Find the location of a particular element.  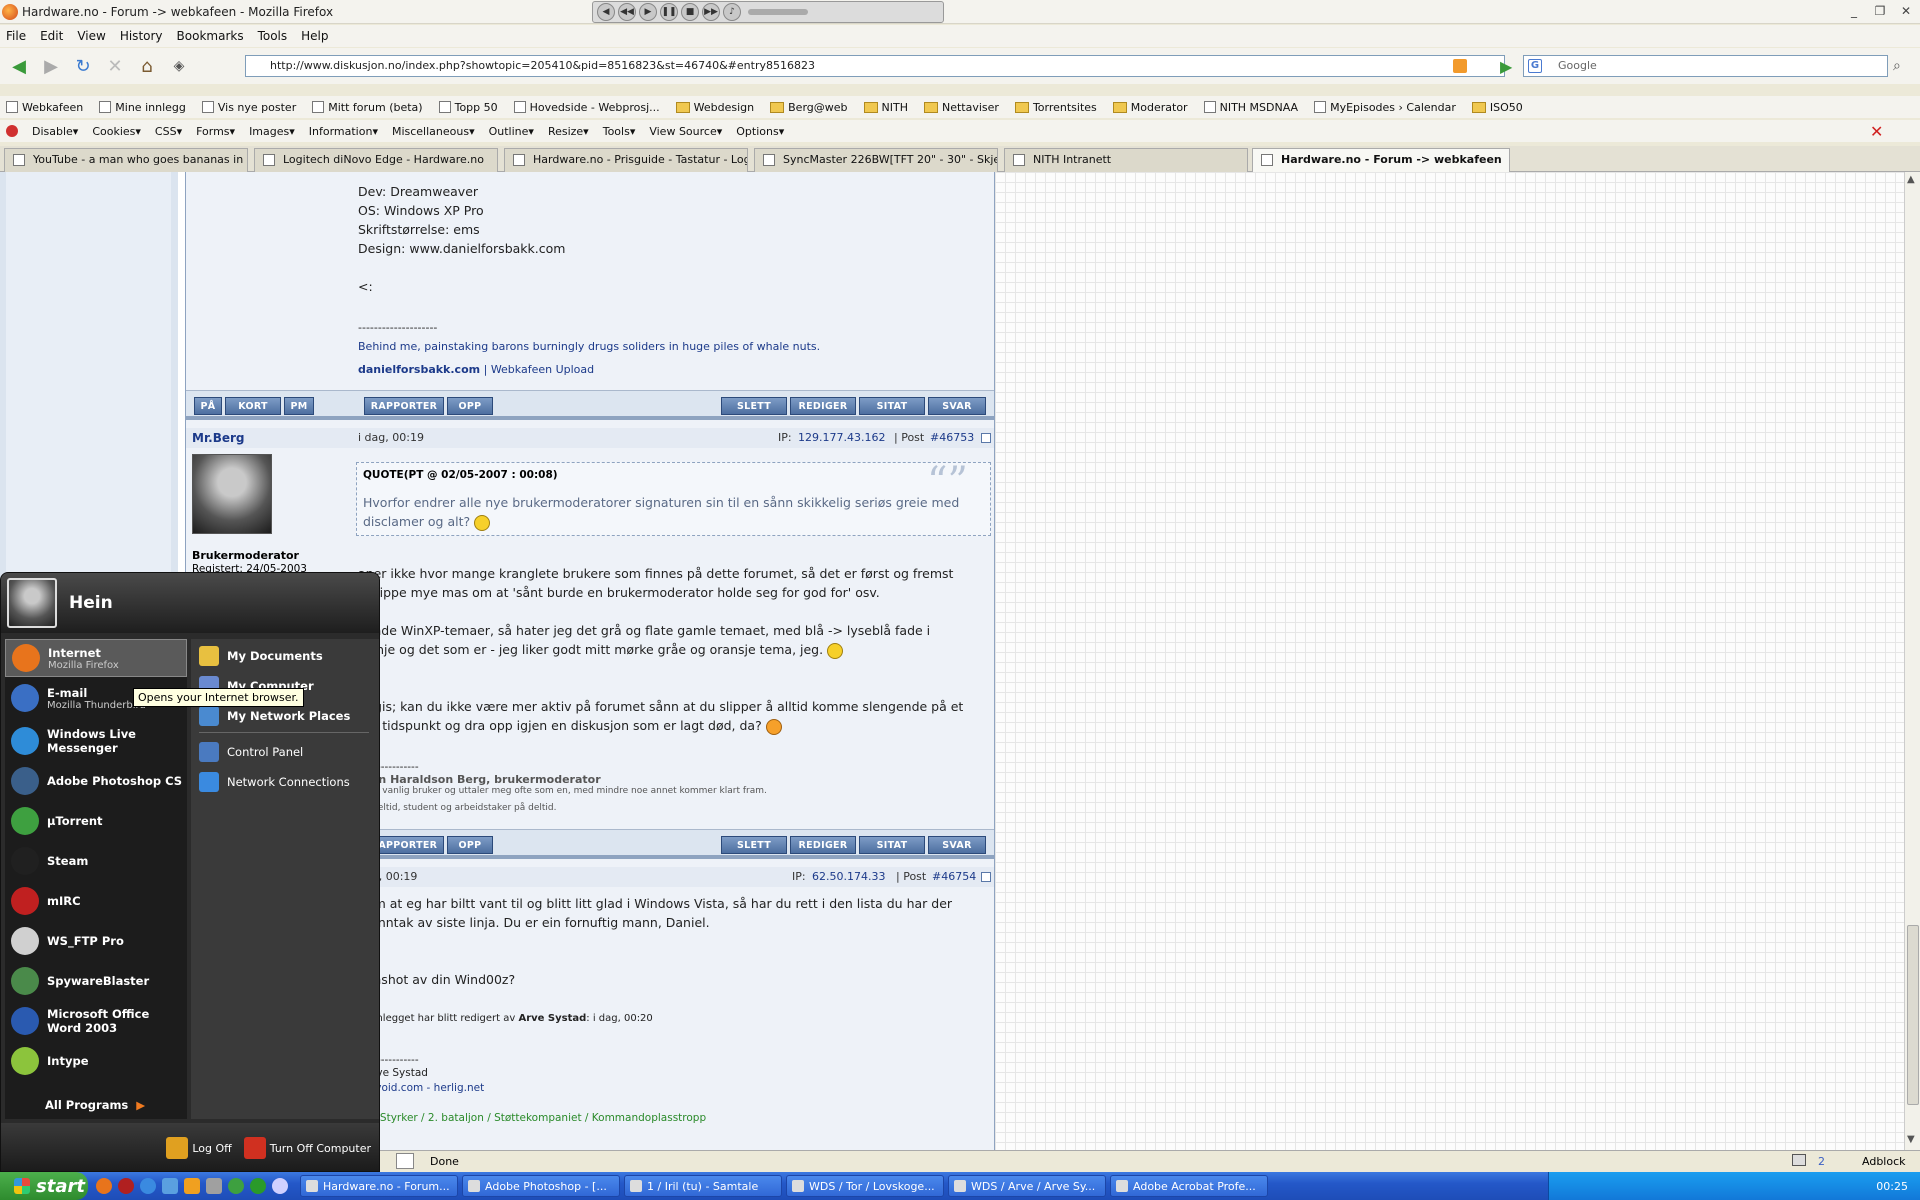

rss-icon is located at coordinates (1460, 66).